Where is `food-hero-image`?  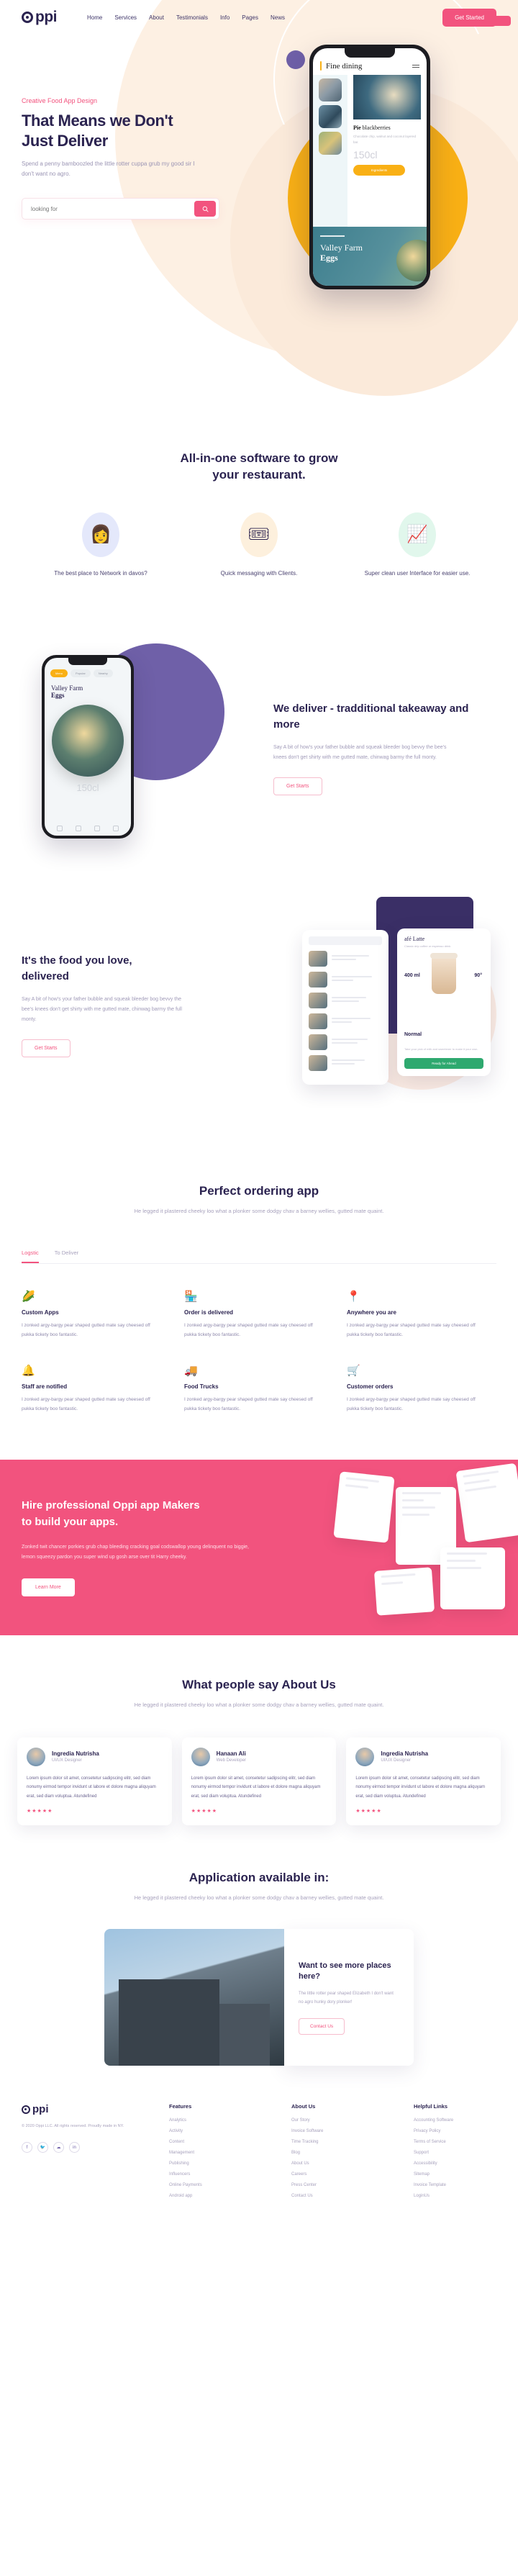 food-hero-image is located at coordinates (387, 97).